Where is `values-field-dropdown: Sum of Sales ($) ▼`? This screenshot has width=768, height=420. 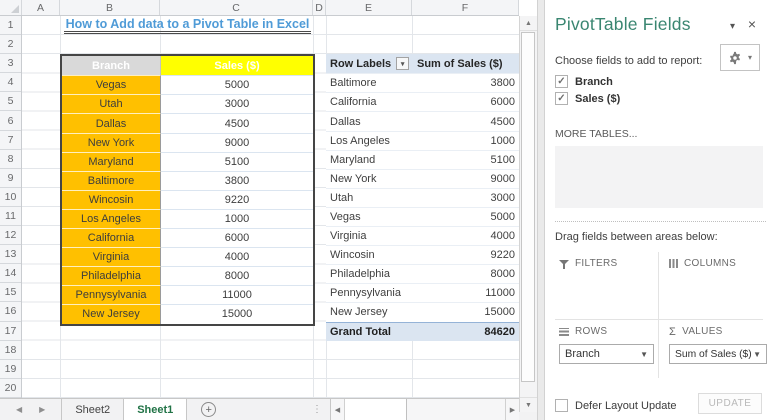
values-field-dropdown: Sum of Sales ($) ▼ is located at coordinates (718, 354).